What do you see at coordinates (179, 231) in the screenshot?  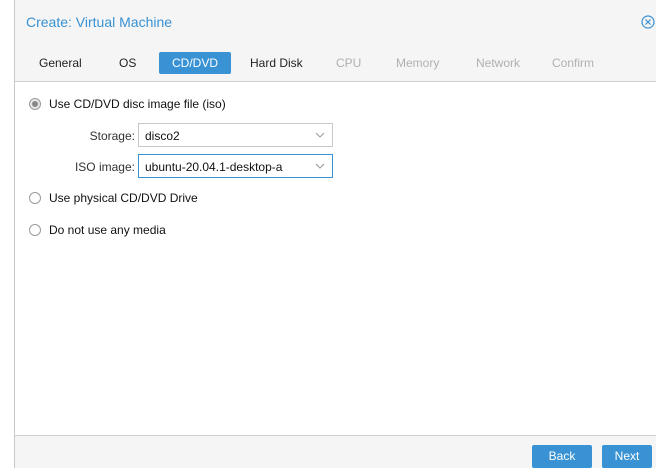 I see `option-none-row: Do not use any media` at bounding box center [179, 231].